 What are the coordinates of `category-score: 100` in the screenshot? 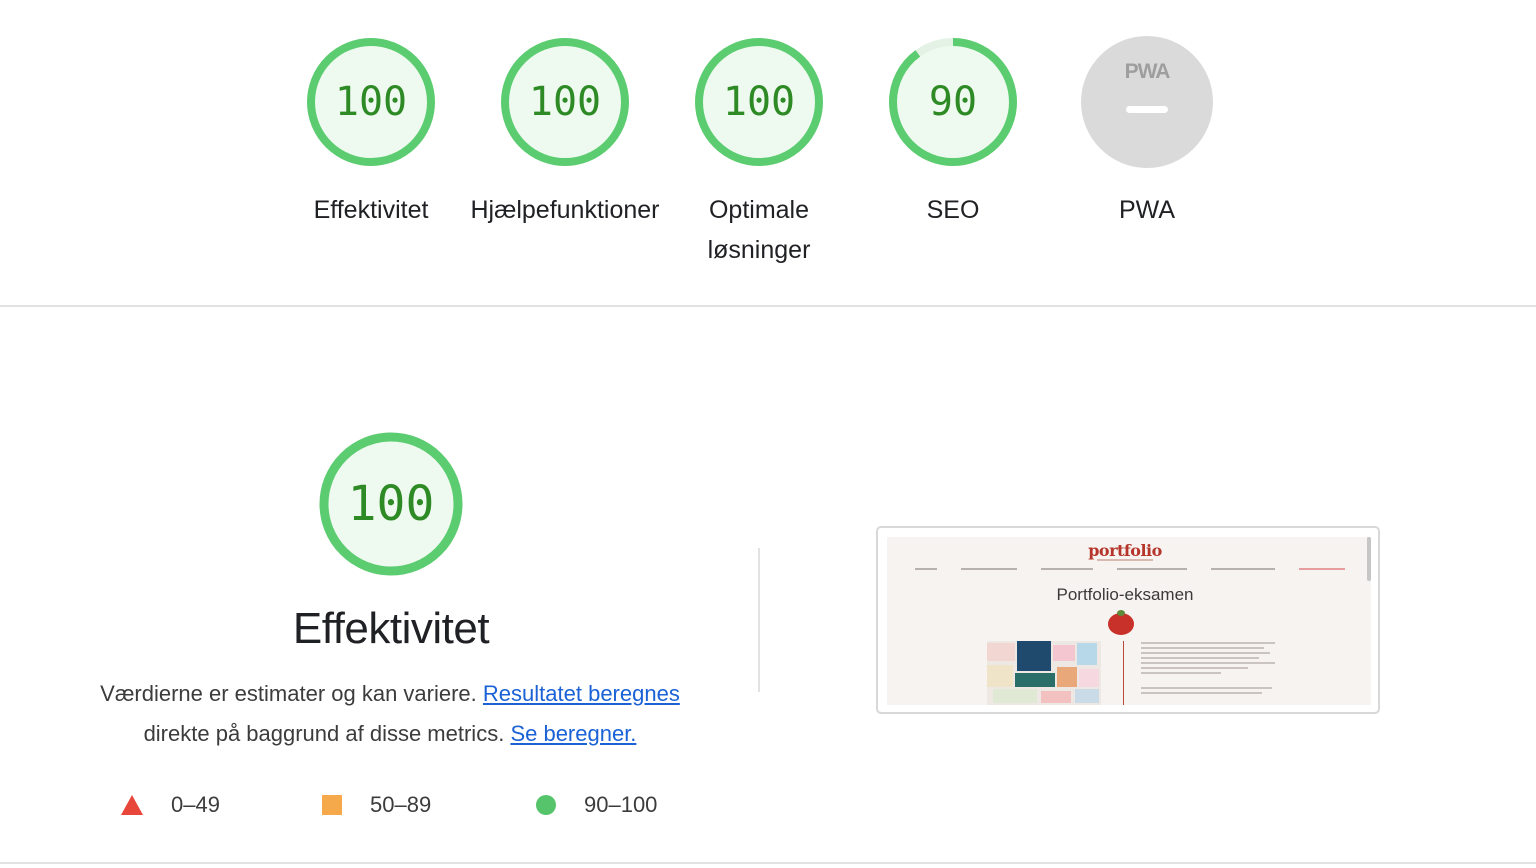 It's located at (391, 504).